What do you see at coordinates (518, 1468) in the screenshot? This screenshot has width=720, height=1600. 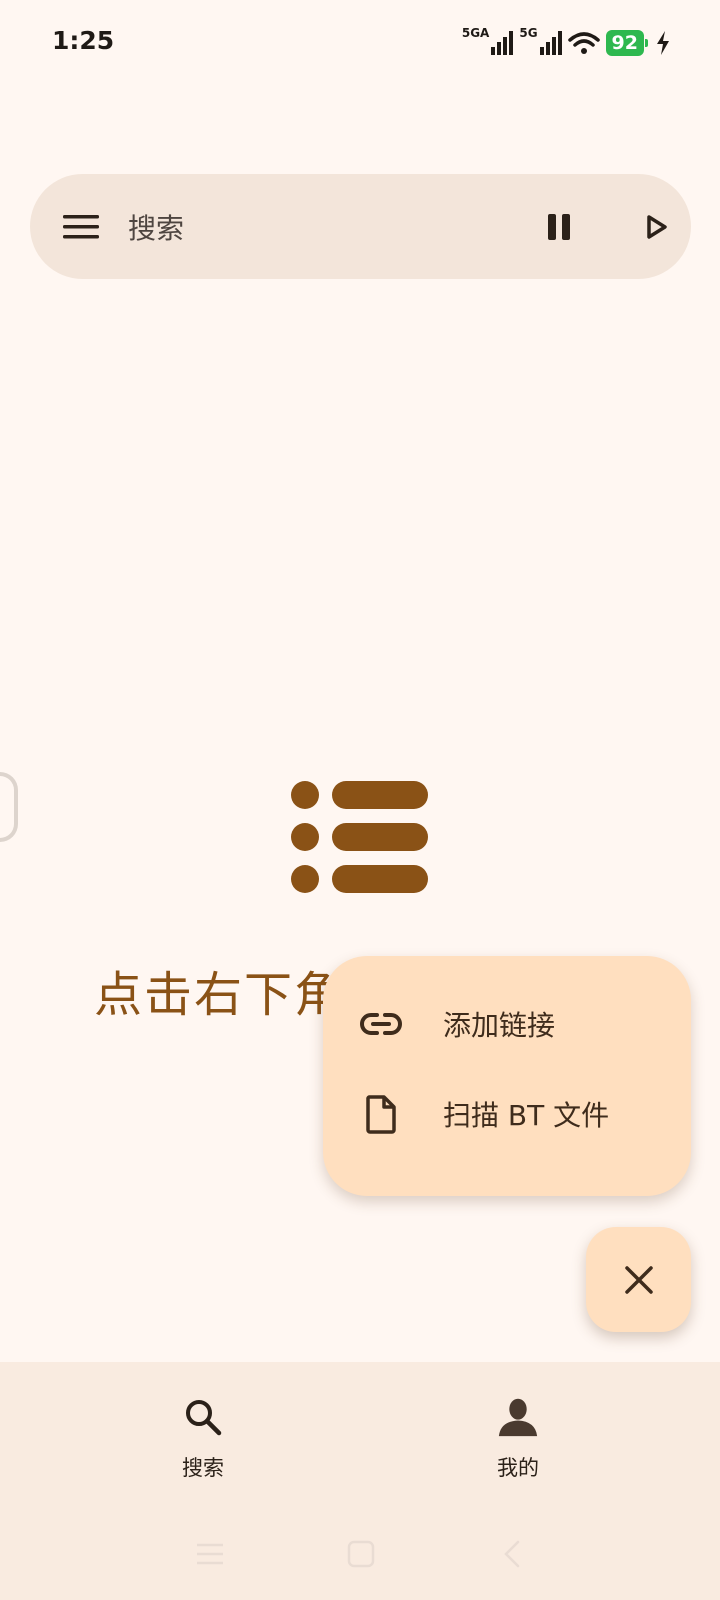 I see `nav-label-mine: 我的` at bounding box center [518, 1468].